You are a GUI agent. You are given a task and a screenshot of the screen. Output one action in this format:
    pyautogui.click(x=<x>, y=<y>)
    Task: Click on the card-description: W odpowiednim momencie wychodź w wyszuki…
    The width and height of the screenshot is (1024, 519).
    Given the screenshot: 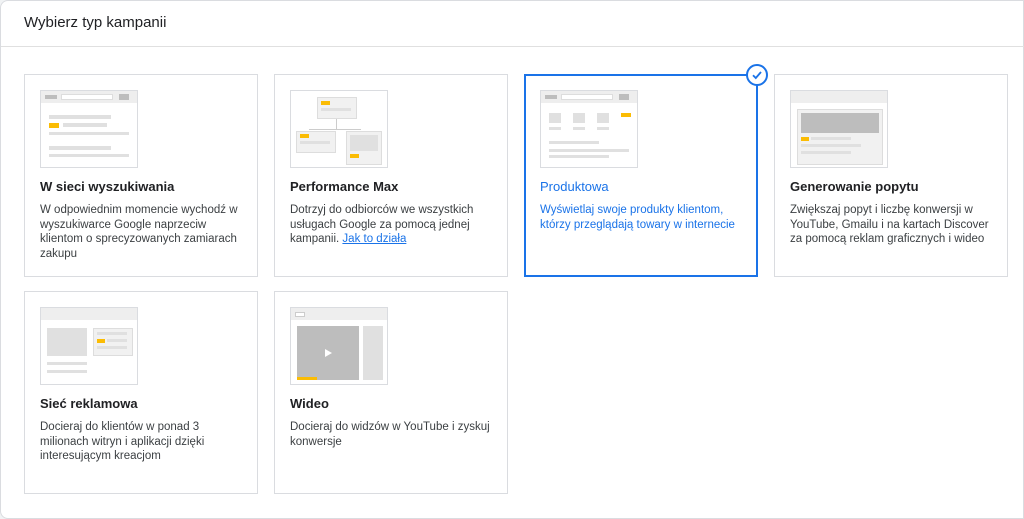 What is the action you would take?
    pyautogui.click(x=139, y=232)
    